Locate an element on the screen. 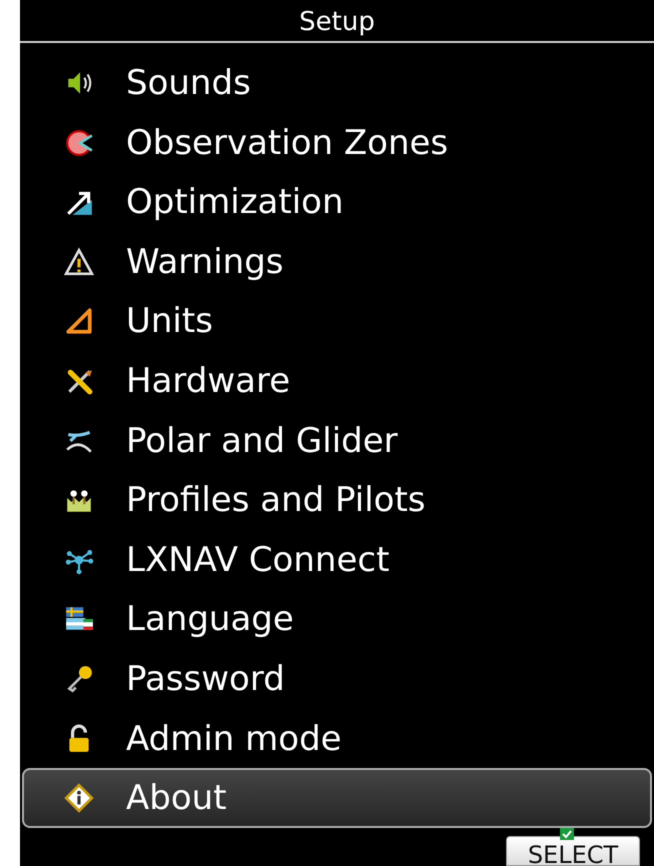 Image resolution: width=654 pixels, height=866 pixels. target-icon is located at coordinates (79, 143).